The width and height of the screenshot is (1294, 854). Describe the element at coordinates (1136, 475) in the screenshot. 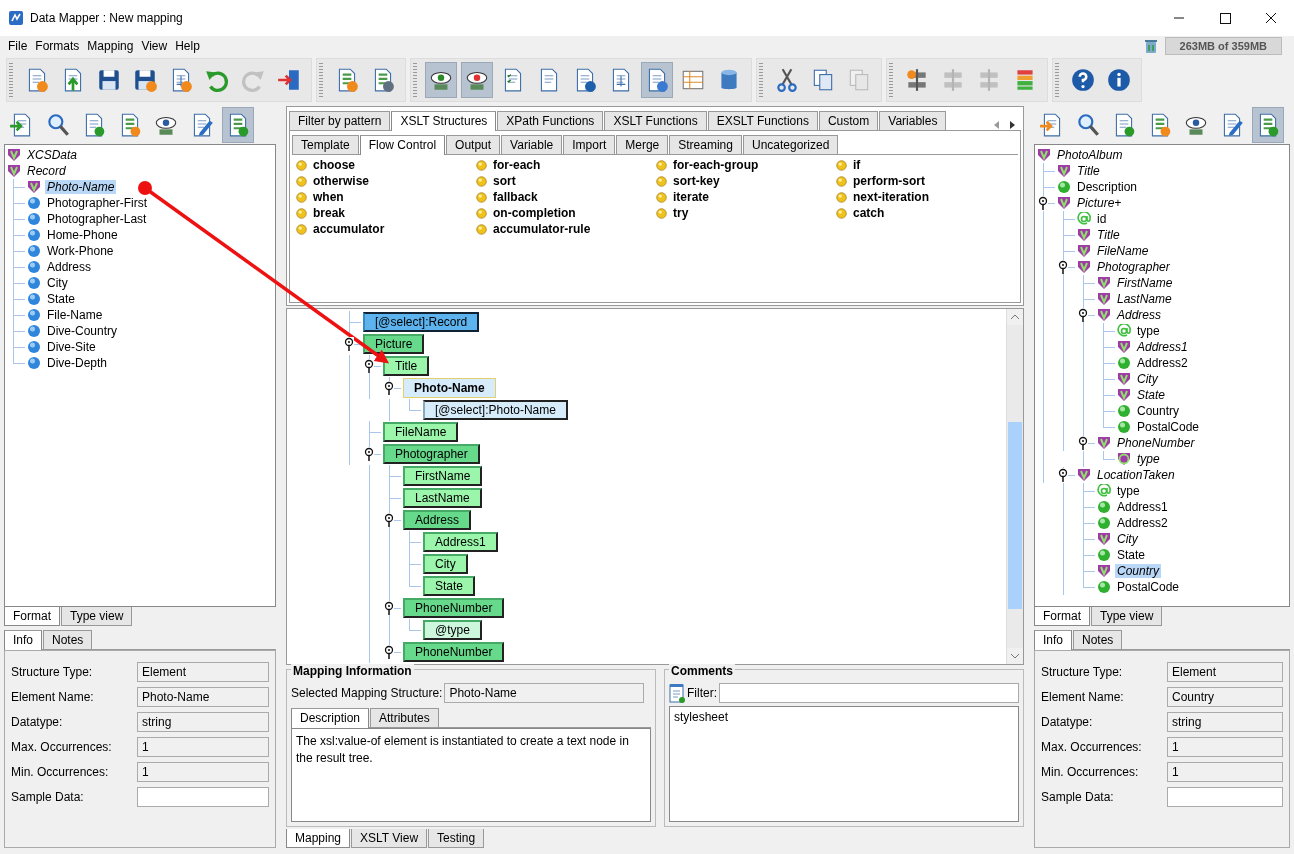

I see `tree-item: LocationTaken` at that location.